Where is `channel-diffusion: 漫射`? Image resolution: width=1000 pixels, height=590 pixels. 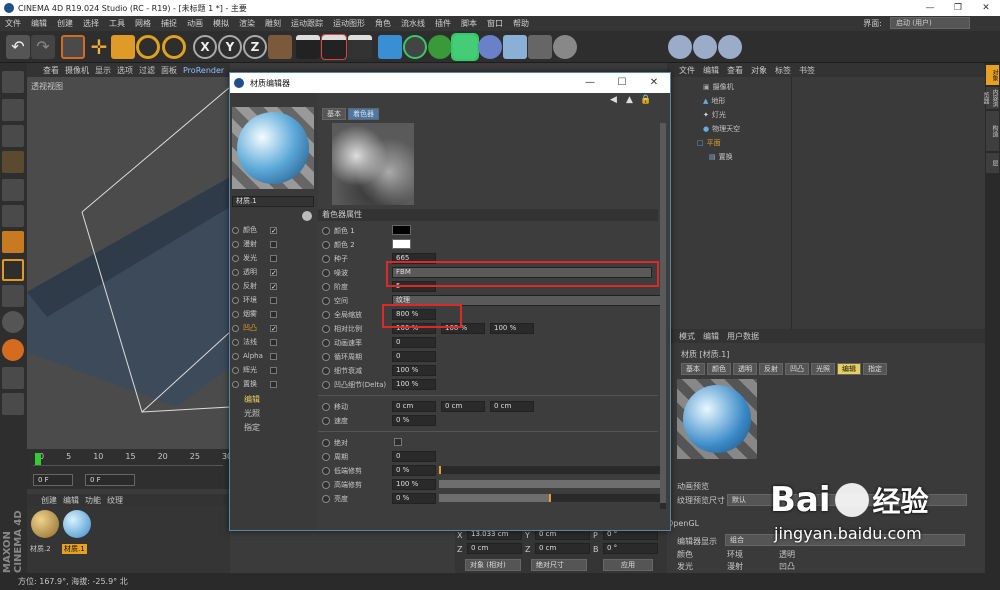 channel-diffusion: 漫射 is located at coordinates (274, 244).